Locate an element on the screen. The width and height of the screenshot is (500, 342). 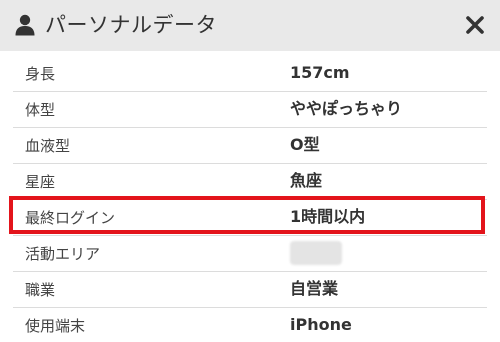
row-label: 体型 is located at coordinates (40, 110).